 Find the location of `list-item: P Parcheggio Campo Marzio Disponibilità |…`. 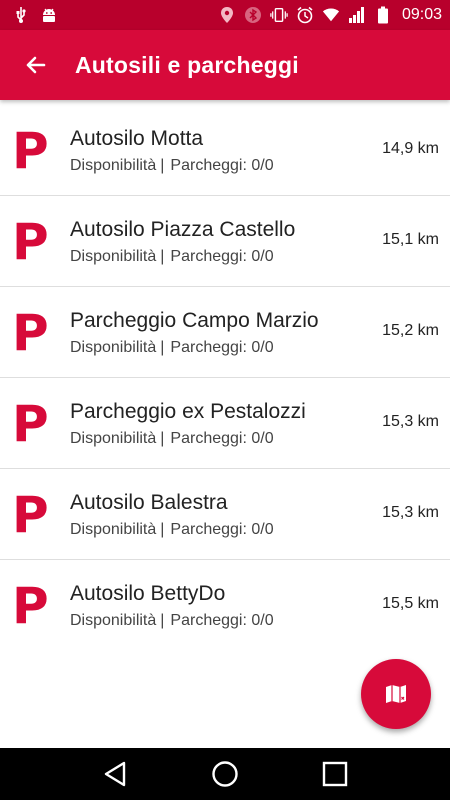

list-item: P Parcheggio Campo Marzio Disponibilità |… is located at coordinates (225, 332).